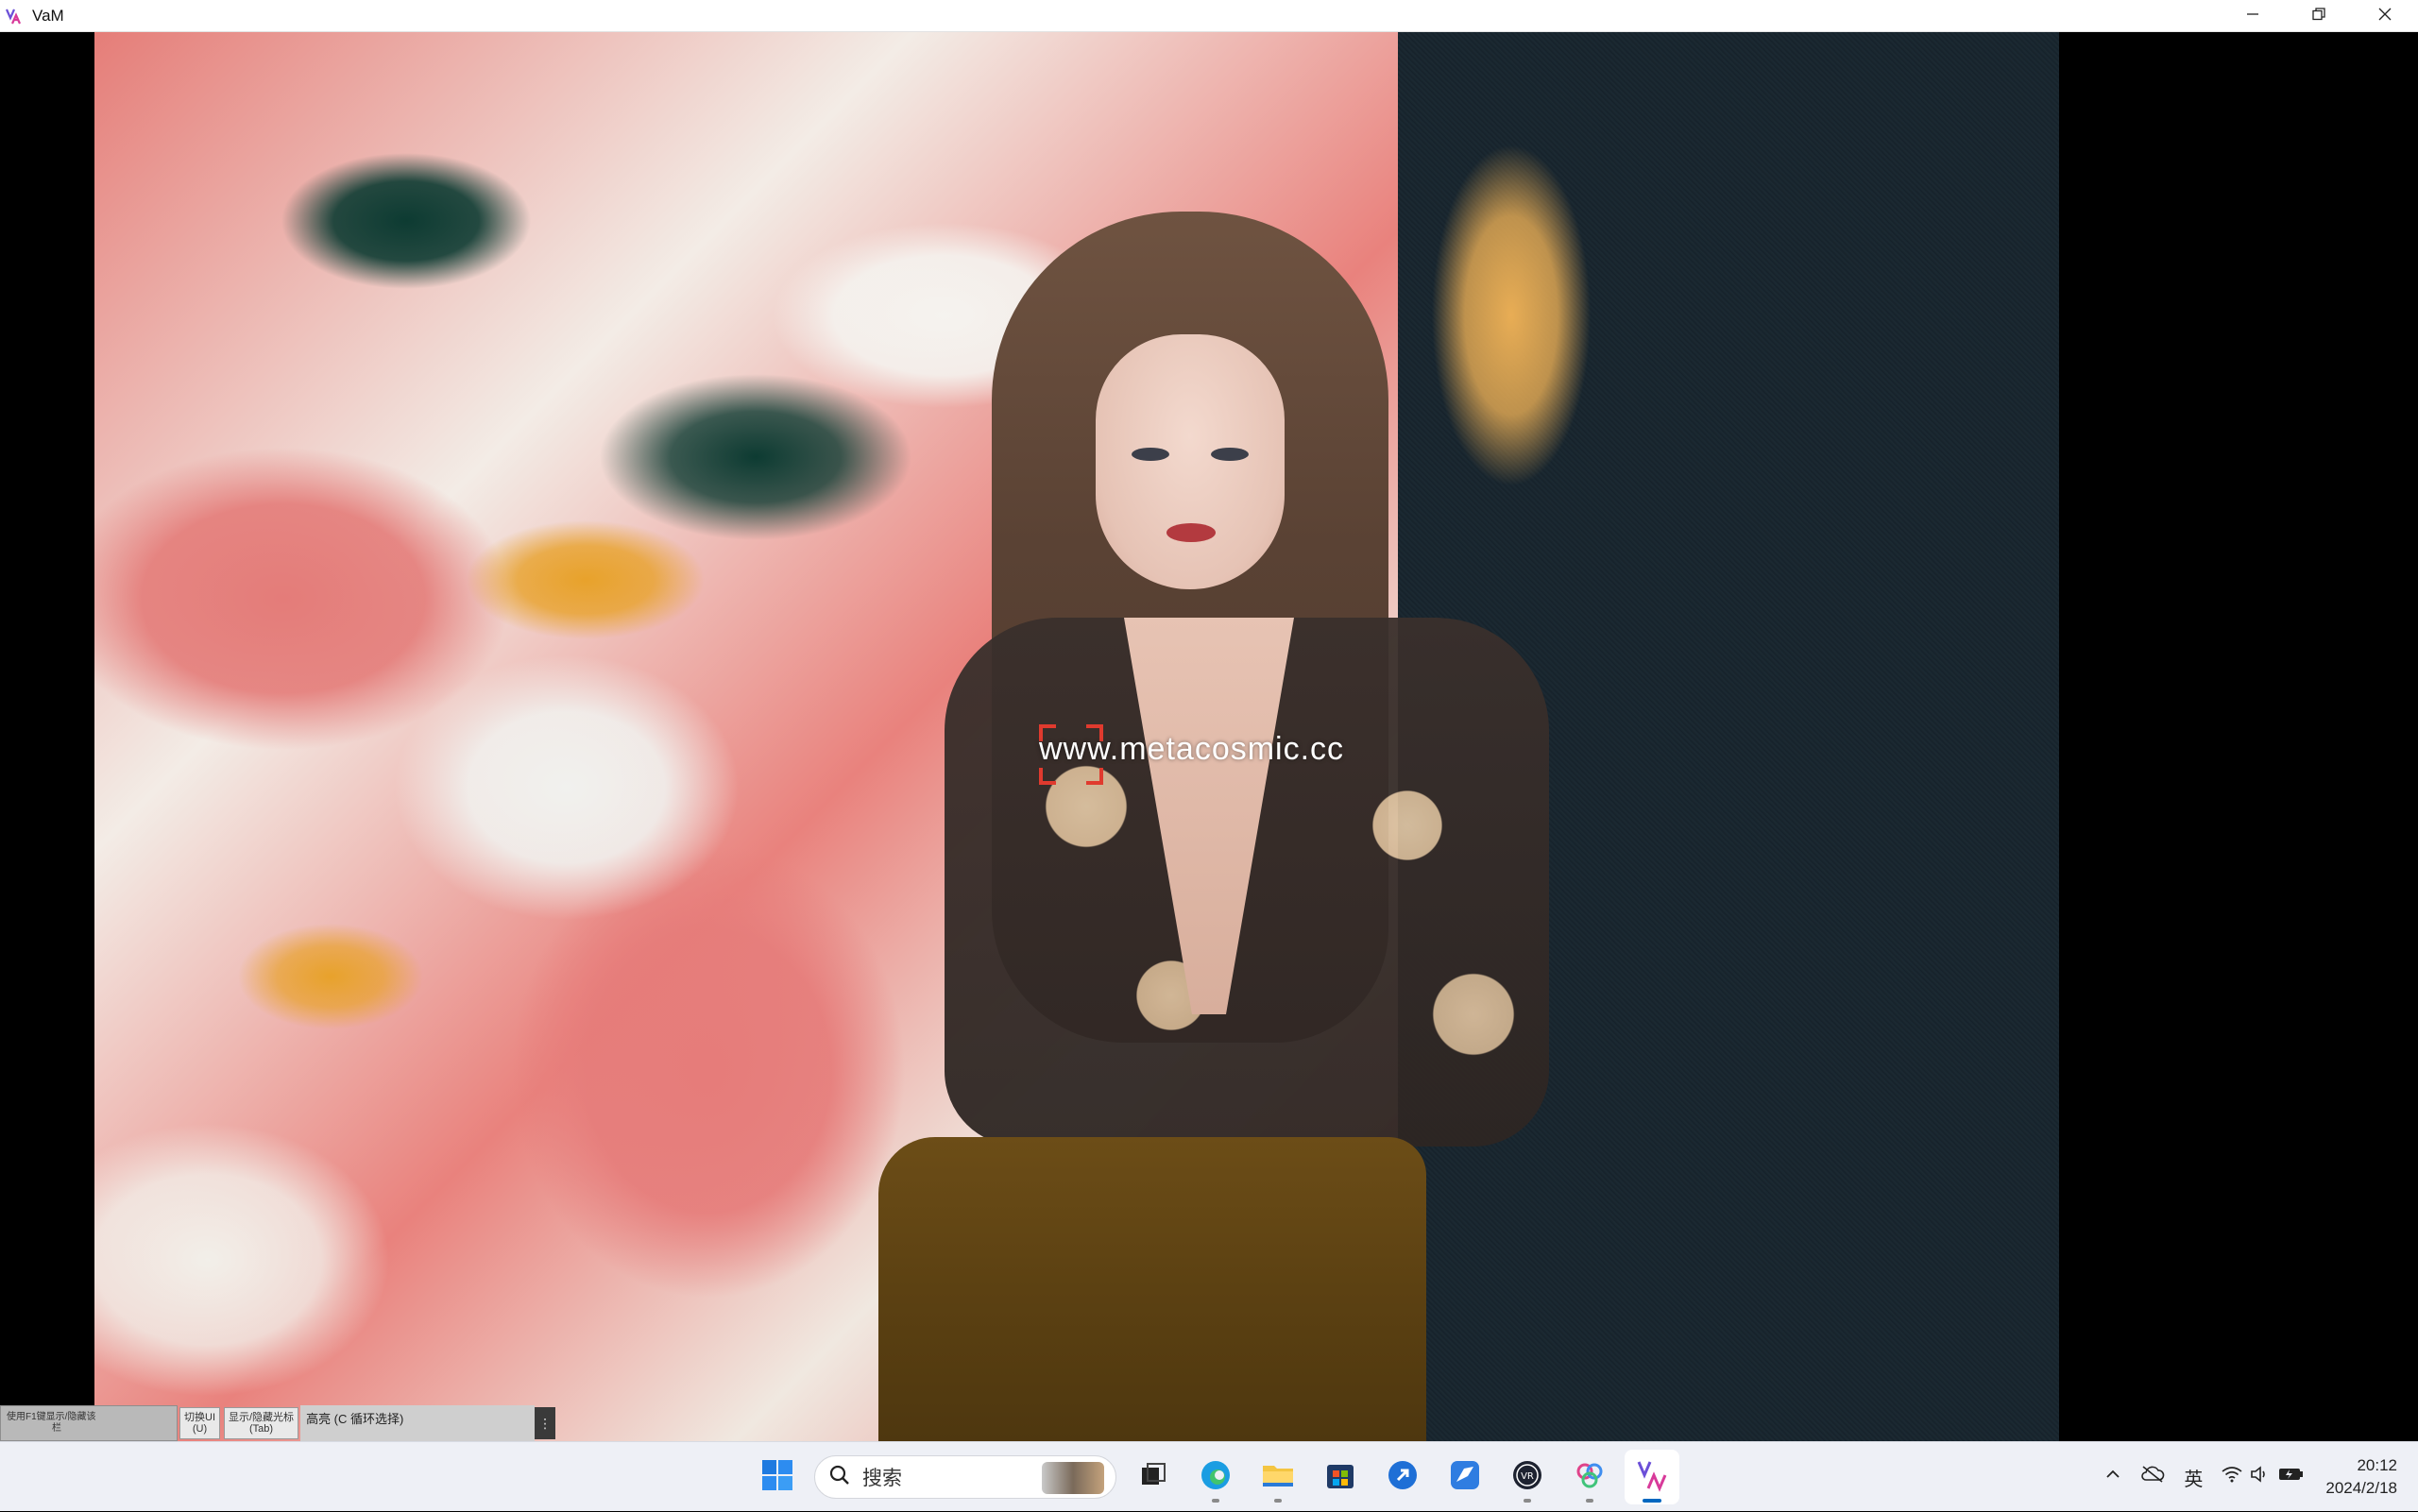  I want to click on close-icon, so click(2385, 17).